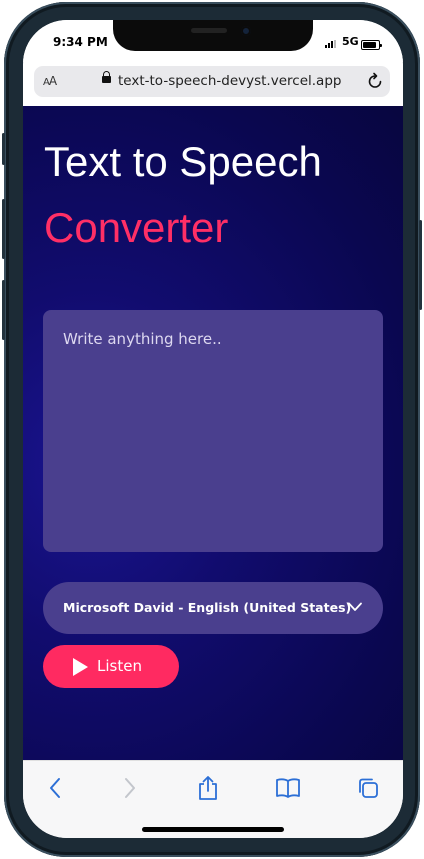 Image resolution: width=424 pixels, height=859 pixels. Describe the element at coordinates (80, 667) in the screenshot. I see `play-icon` at that location.